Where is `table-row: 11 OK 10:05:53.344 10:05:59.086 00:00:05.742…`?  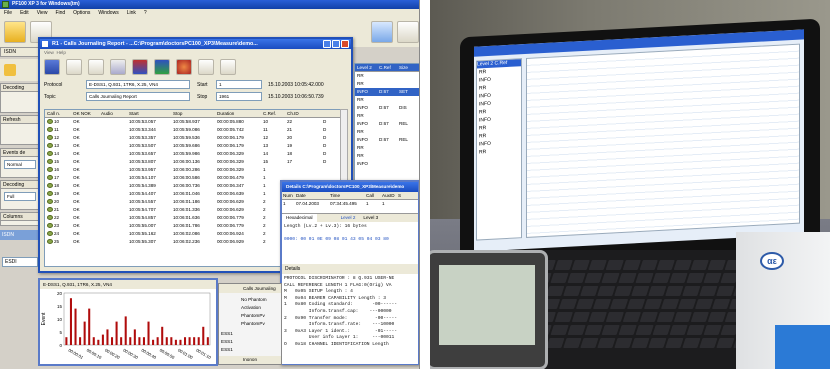
table-row: 11 OK 10:05:53.344 10:05:59.086 00:00:05.742… is located at coordinates (192, 130).